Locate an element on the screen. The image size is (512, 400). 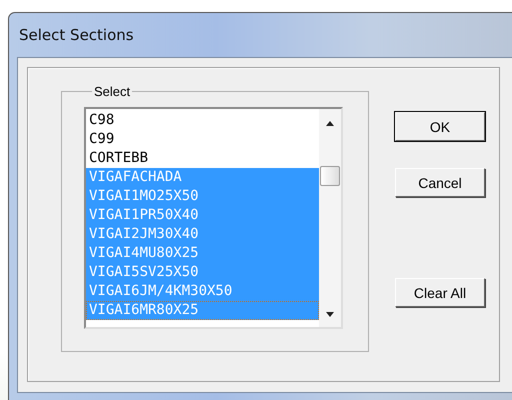
scroll-up-icon is located at coordinates (330, 123).